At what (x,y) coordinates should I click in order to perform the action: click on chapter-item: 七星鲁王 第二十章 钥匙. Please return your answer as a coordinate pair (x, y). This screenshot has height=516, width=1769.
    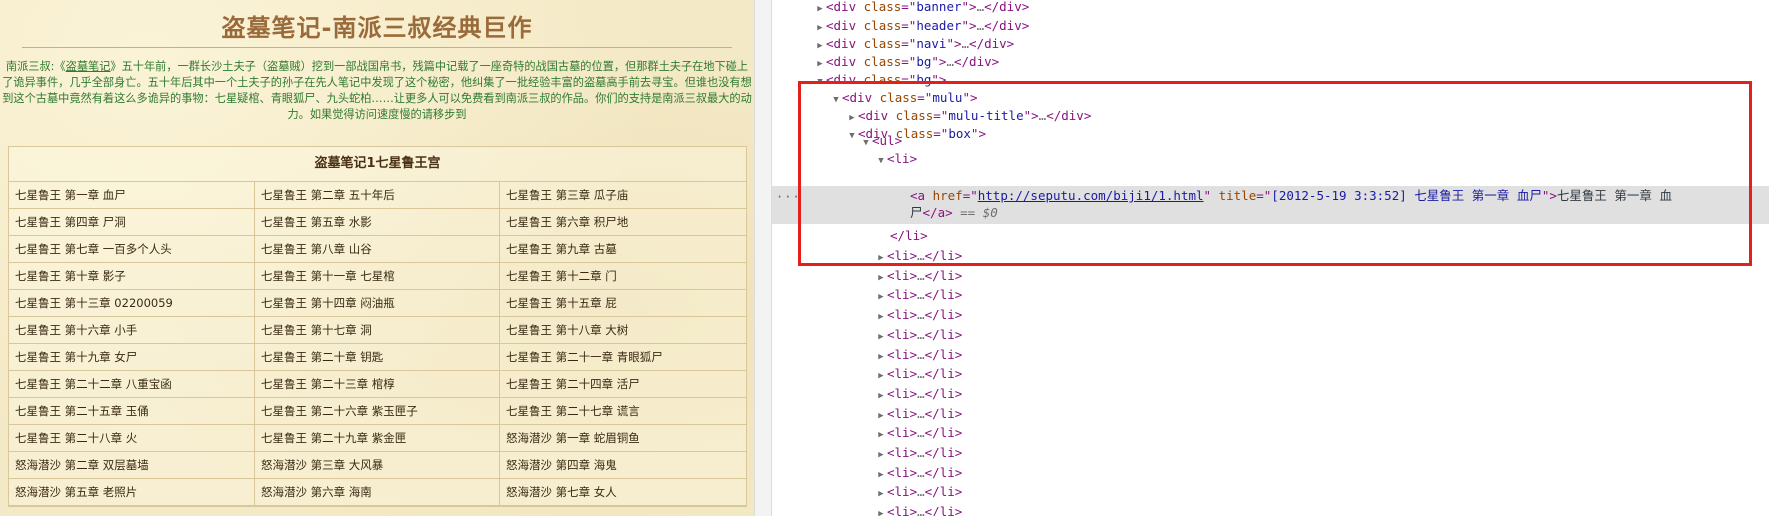
    Looking at the image, I should click on (377, 357).